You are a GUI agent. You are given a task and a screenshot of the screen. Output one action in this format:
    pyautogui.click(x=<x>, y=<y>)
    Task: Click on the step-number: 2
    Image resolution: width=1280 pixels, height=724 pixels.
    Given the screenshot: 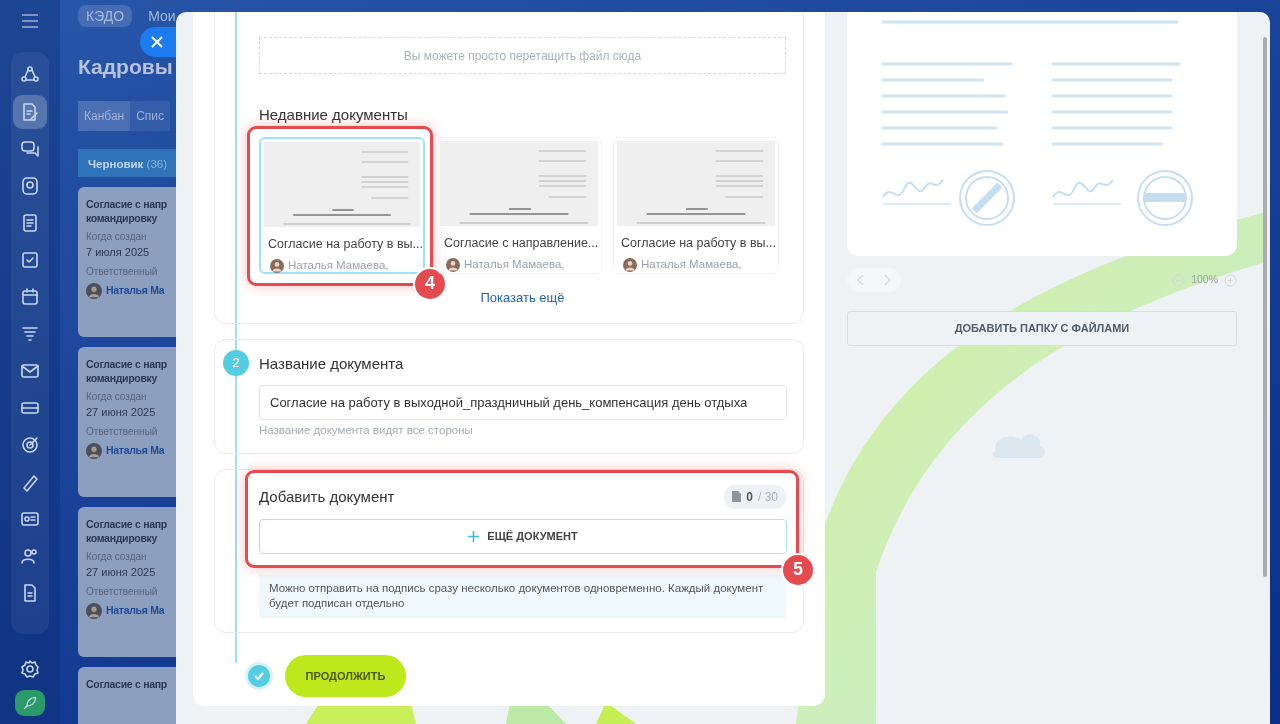 What is the action you would take?
    pyautogui.click(x=236, y=363)
    